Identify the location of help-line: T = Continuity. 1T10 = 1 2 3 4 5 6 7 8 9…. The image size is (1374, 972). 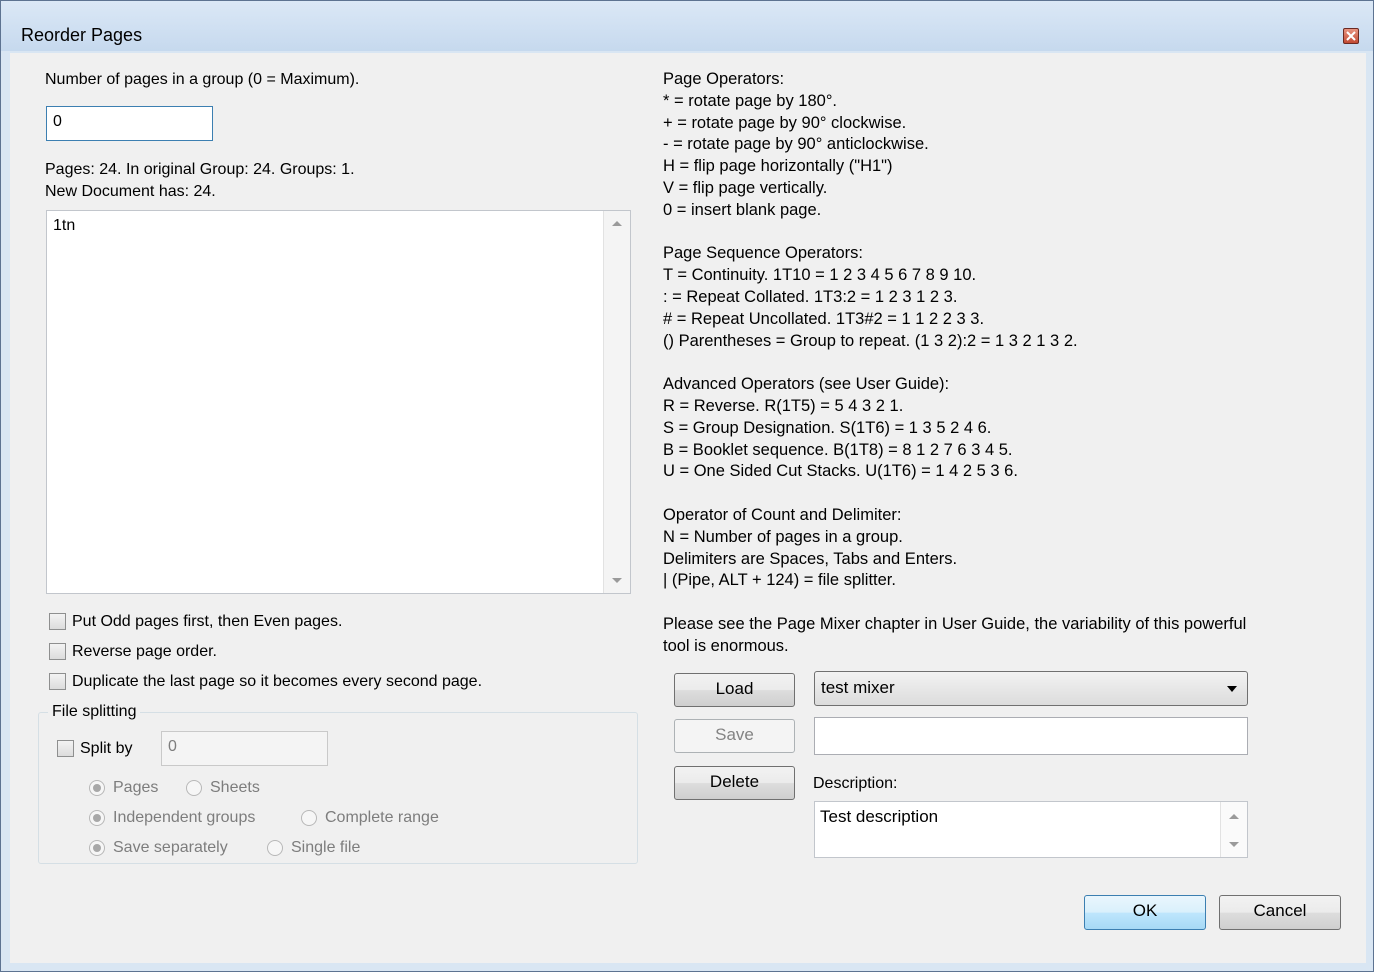
(820, 275).